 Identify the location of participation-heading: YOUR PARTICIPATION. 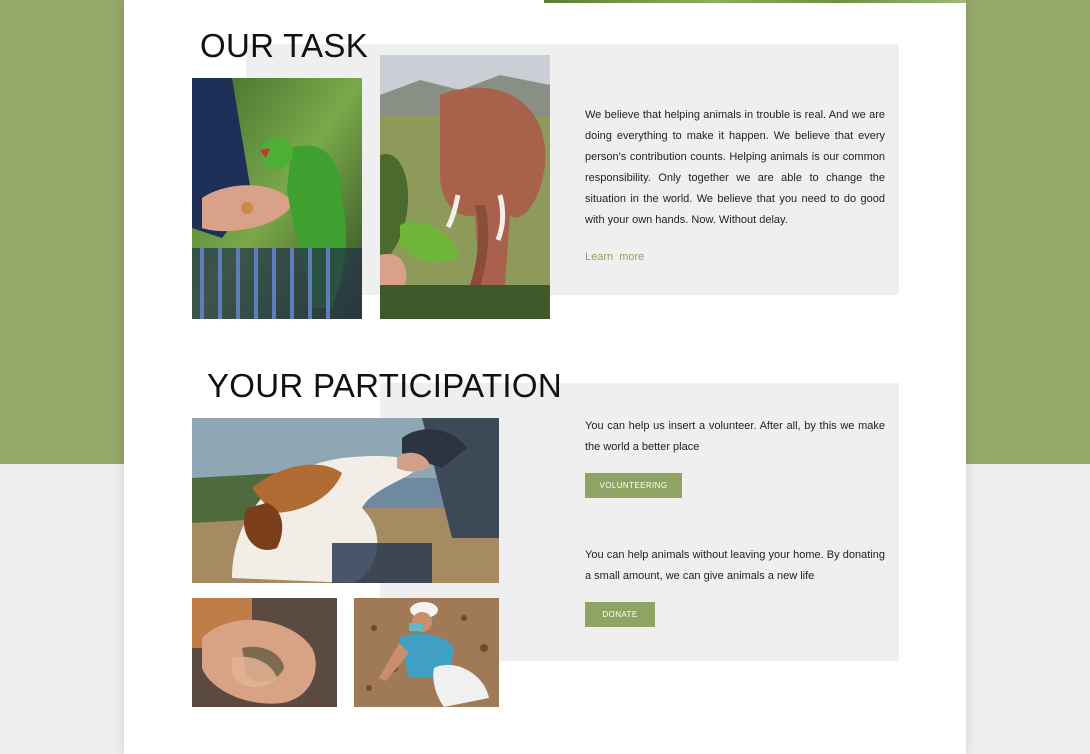
(384, 385).